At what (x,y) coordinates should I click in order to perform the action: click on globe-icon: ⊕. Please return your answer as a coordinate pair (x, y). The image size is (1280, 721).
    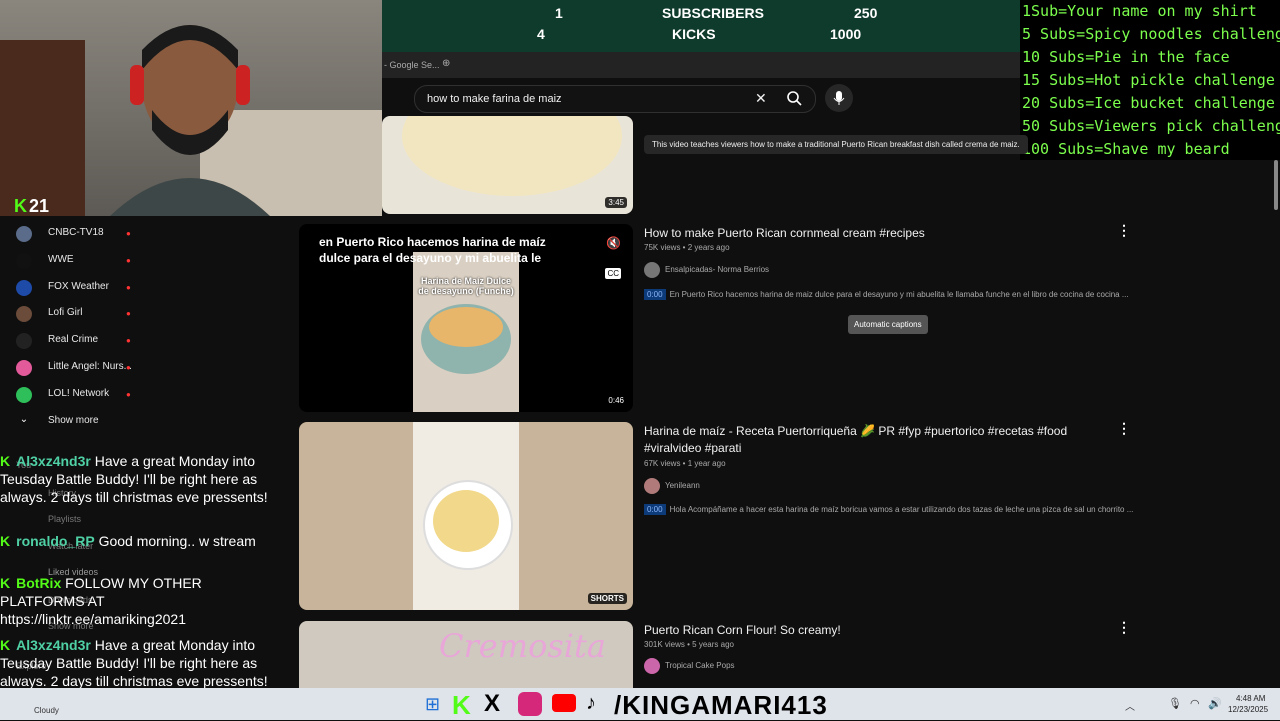
    Looking at the image, I should click on (446, 63).